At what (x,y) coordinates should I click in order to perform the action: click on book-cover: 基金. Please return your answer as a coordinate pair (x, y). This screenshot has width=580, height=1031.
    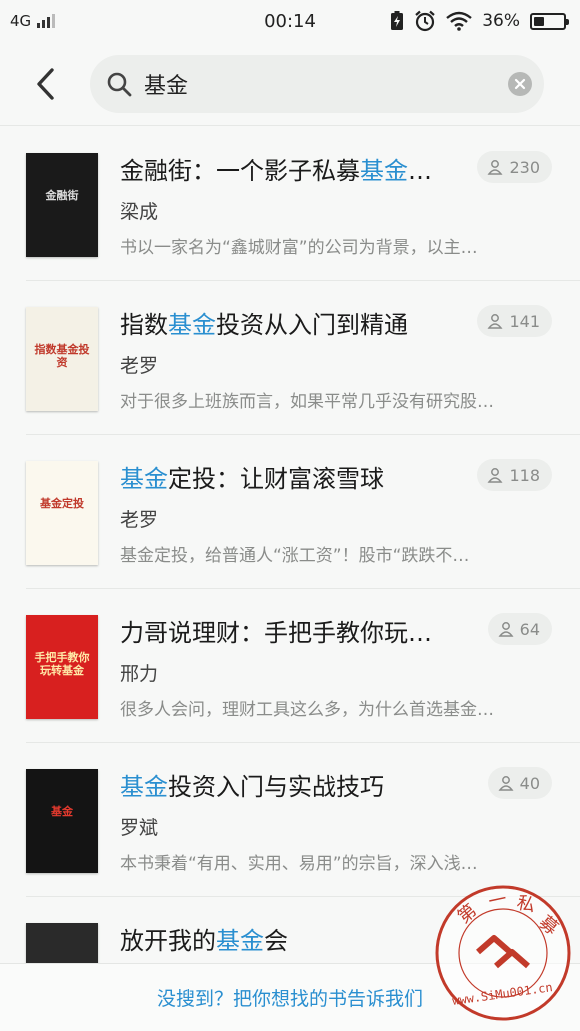
    Looking at the image, I should click on (62, 821).